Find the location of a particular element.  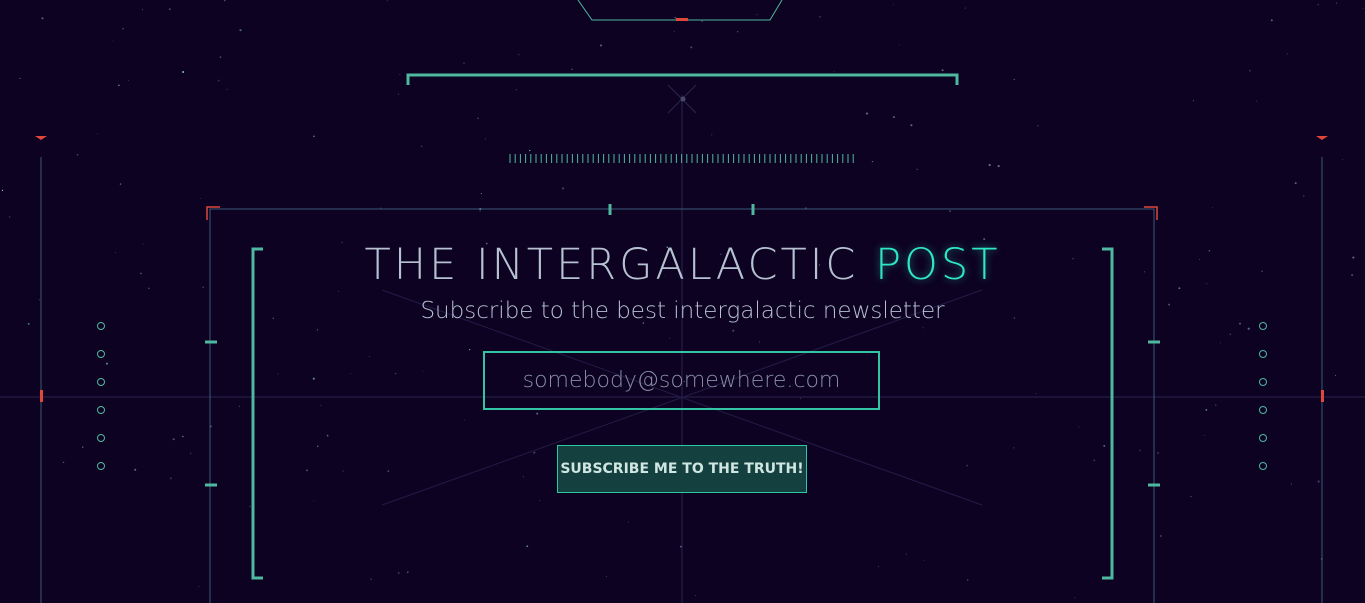

top-tab-marker is located at coordinates (682, 19).